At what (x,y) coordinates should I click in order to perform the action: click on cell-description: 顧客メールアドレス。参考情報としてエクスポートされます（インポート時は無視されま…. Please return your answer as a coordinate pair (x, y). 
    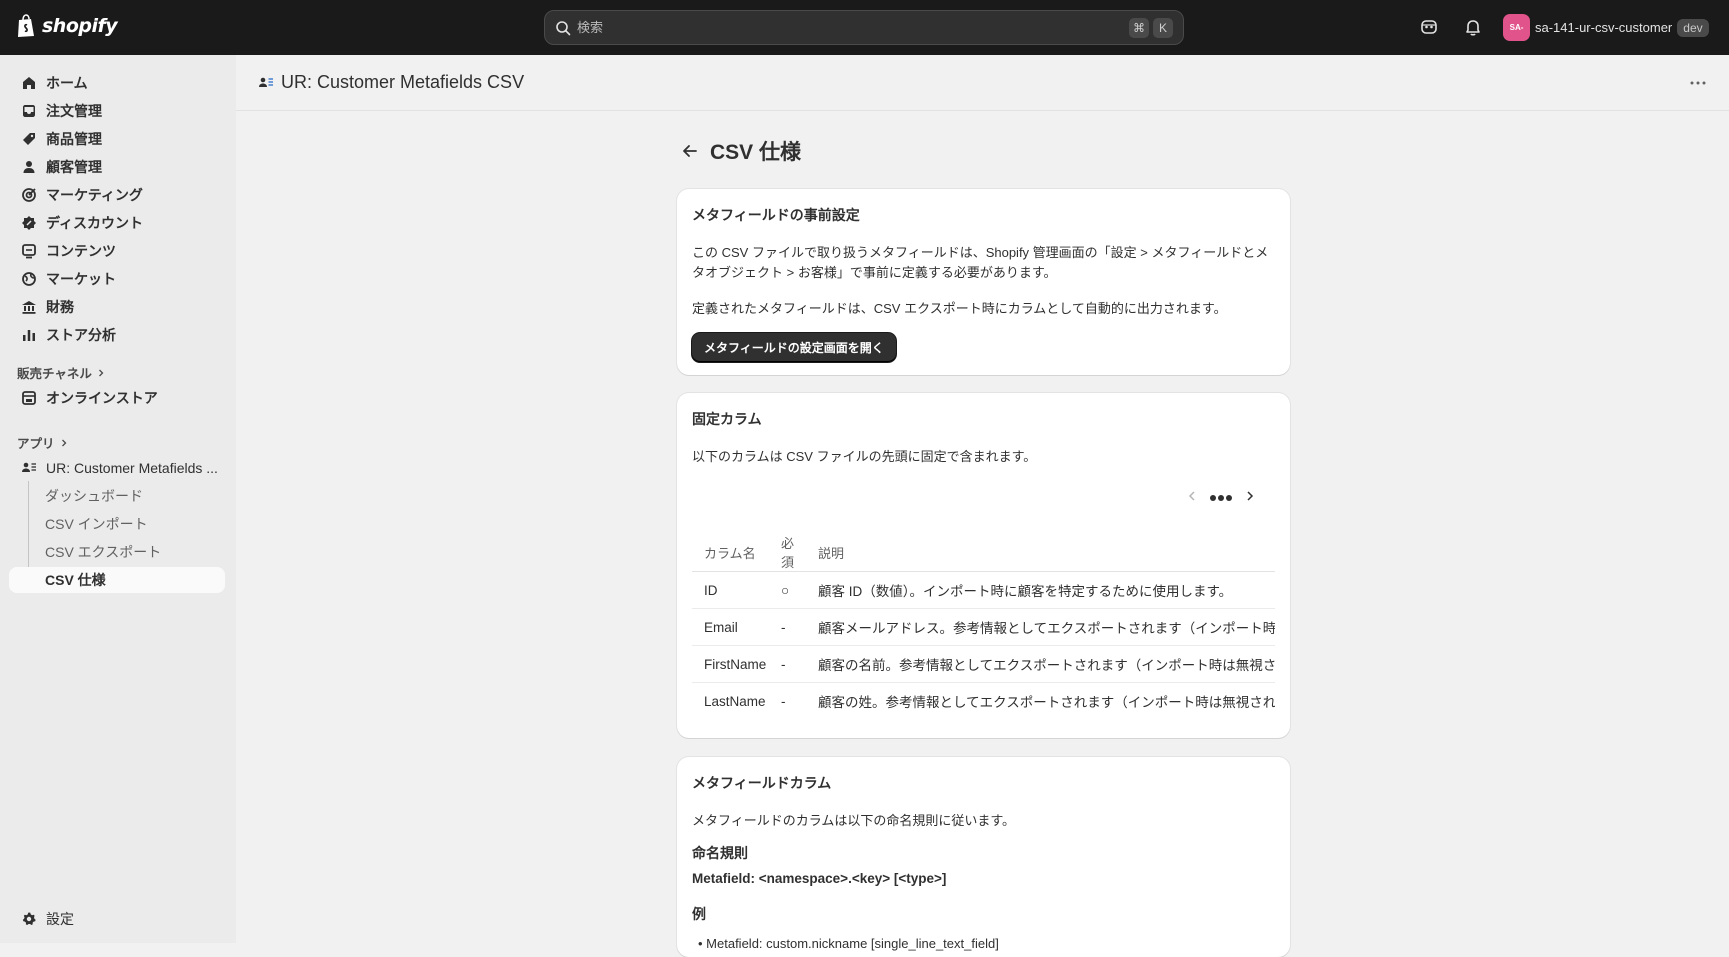
    Looking at the image, I should click on (1040, 627).